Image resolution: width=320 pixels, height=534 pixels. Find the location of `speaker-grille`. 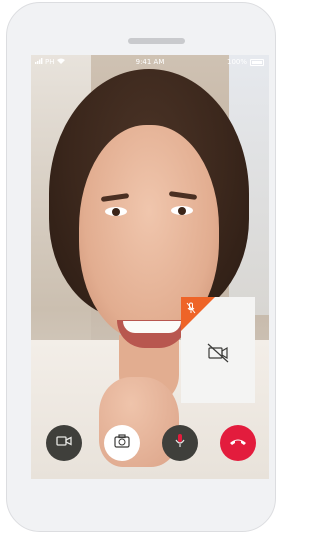

speaker-grille is located at coordinates (156, 41).